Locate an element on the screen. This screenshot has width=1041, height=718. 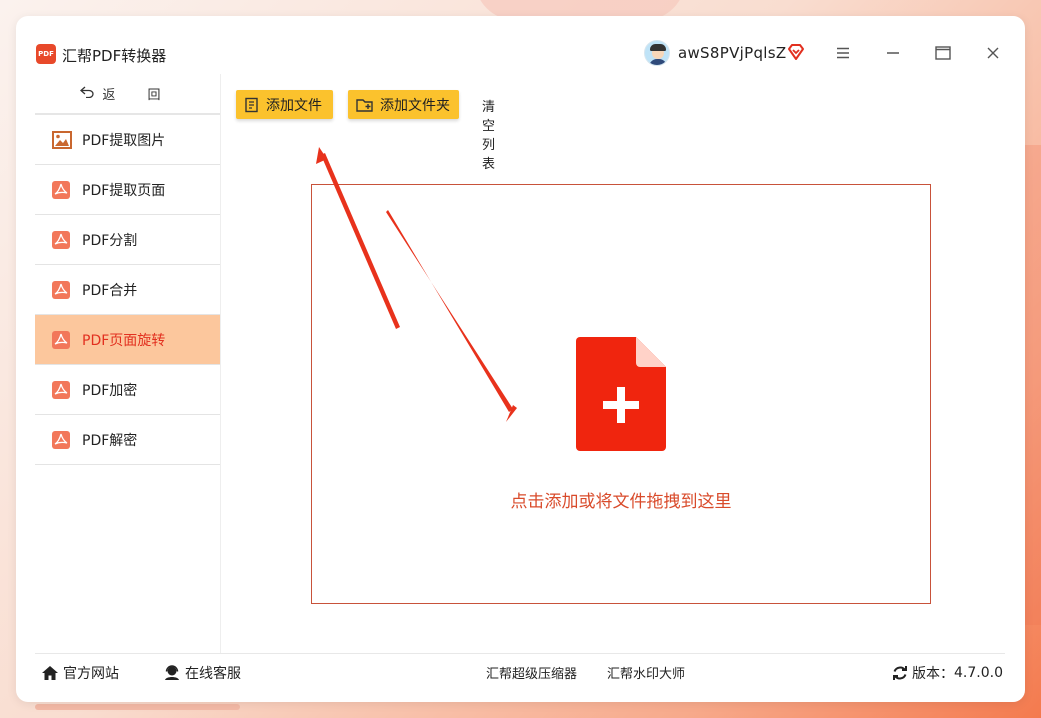
sidebar-item-extract-images: PDF提取图片 is located at coordinates (127, 140).